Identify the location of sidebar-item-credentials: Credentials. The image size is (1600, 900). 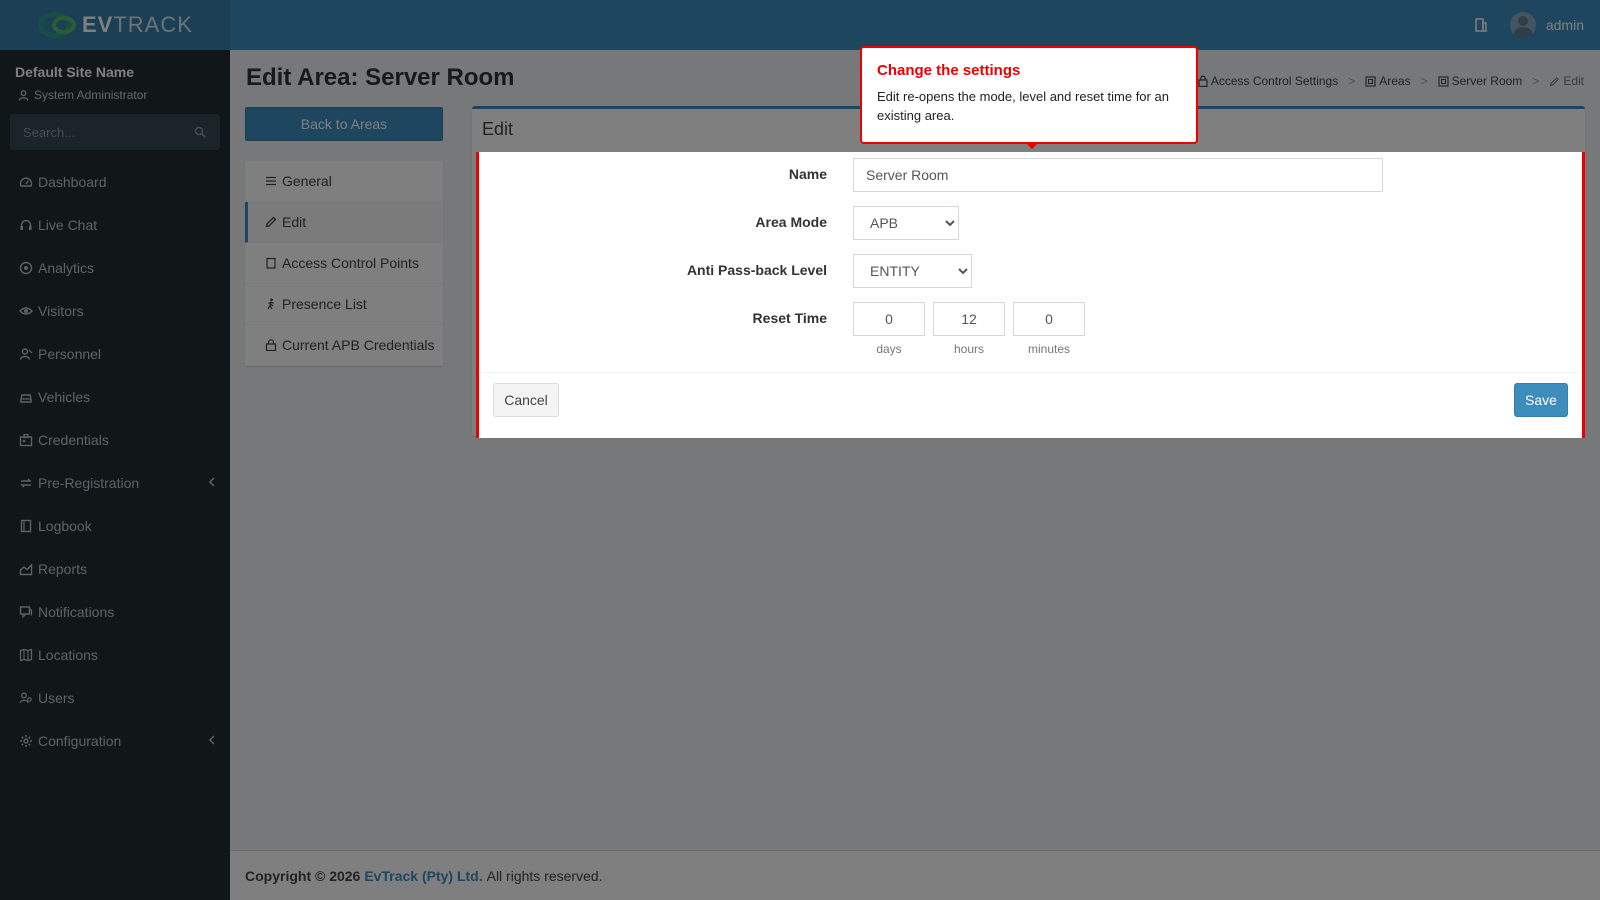
(115, 439).